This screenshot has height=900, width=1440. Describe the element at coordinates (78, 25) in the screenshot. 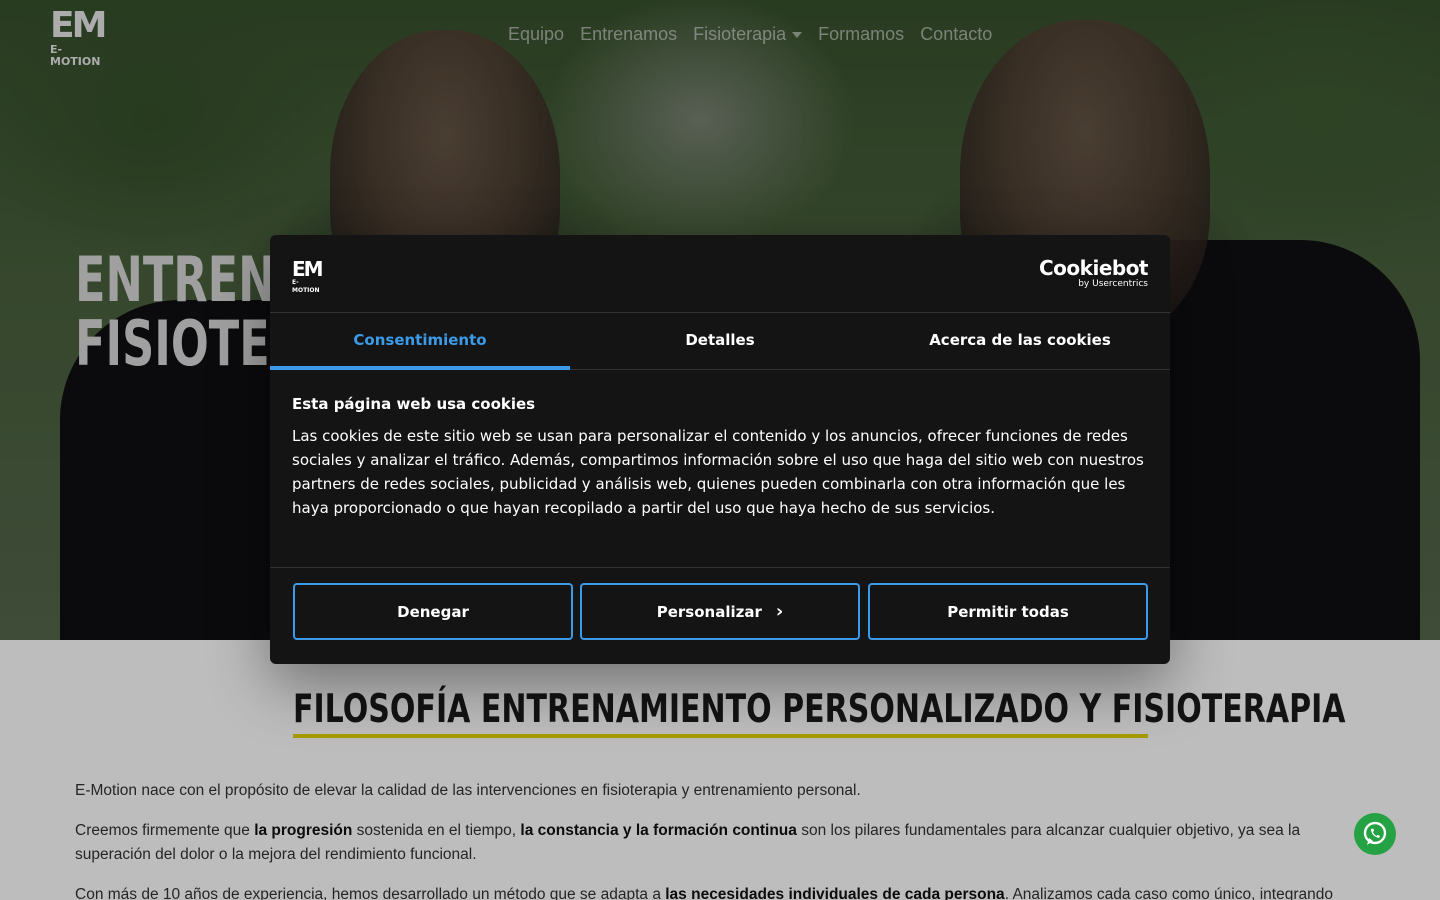

I see `logo-mark: EM` at that location.